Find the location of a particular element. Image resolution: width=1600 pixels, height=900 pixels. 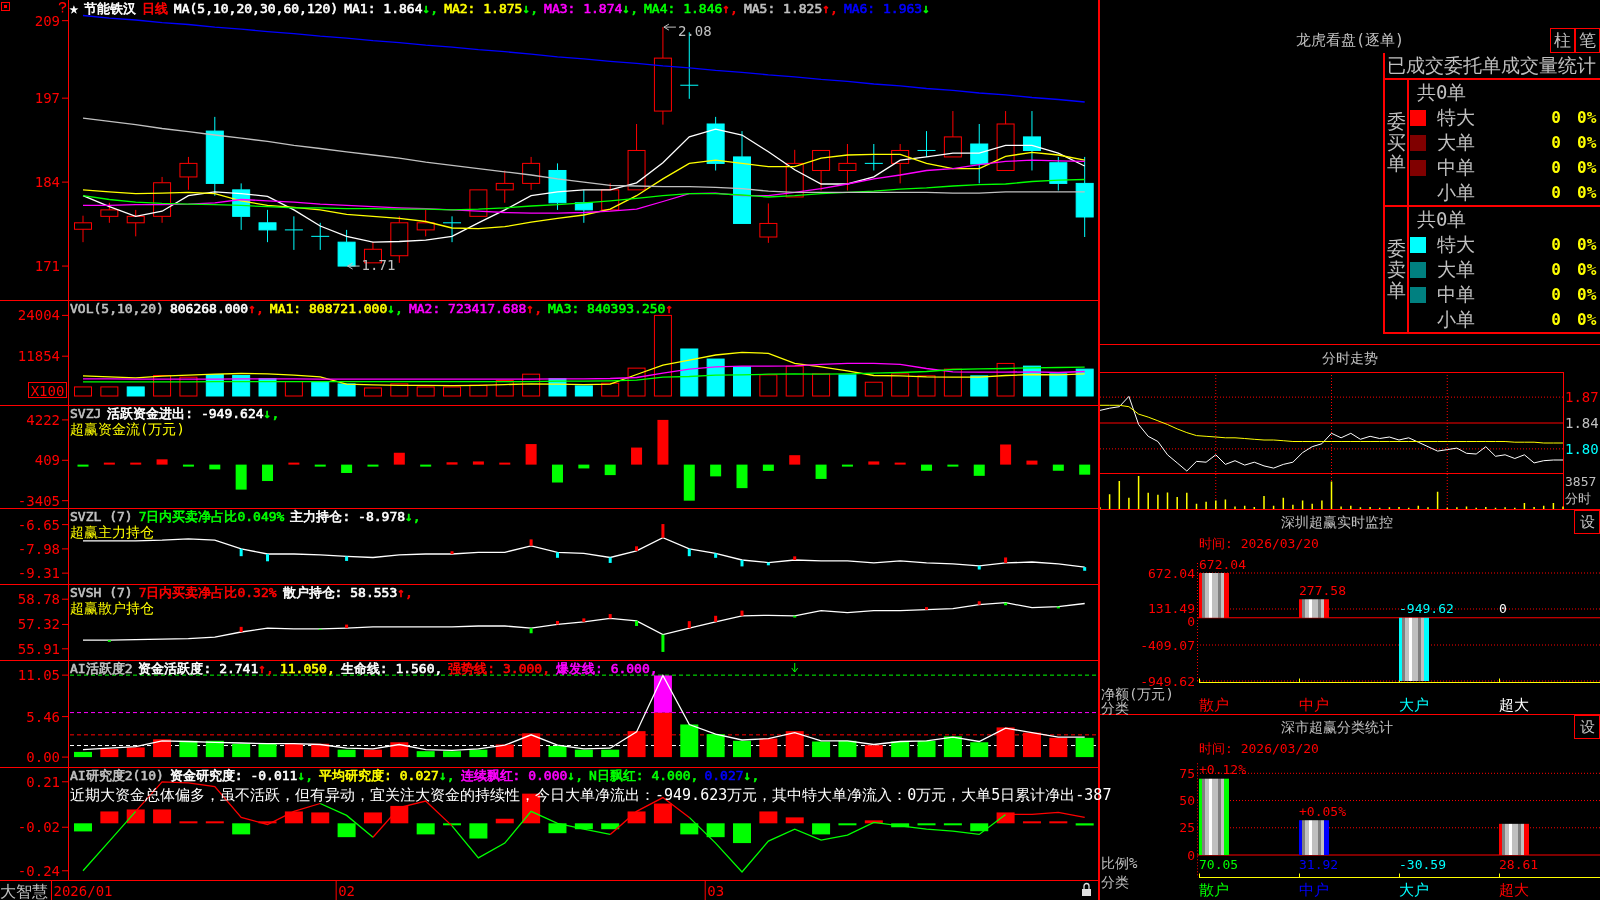

lock-icon is located at coordinates (1086, 889).